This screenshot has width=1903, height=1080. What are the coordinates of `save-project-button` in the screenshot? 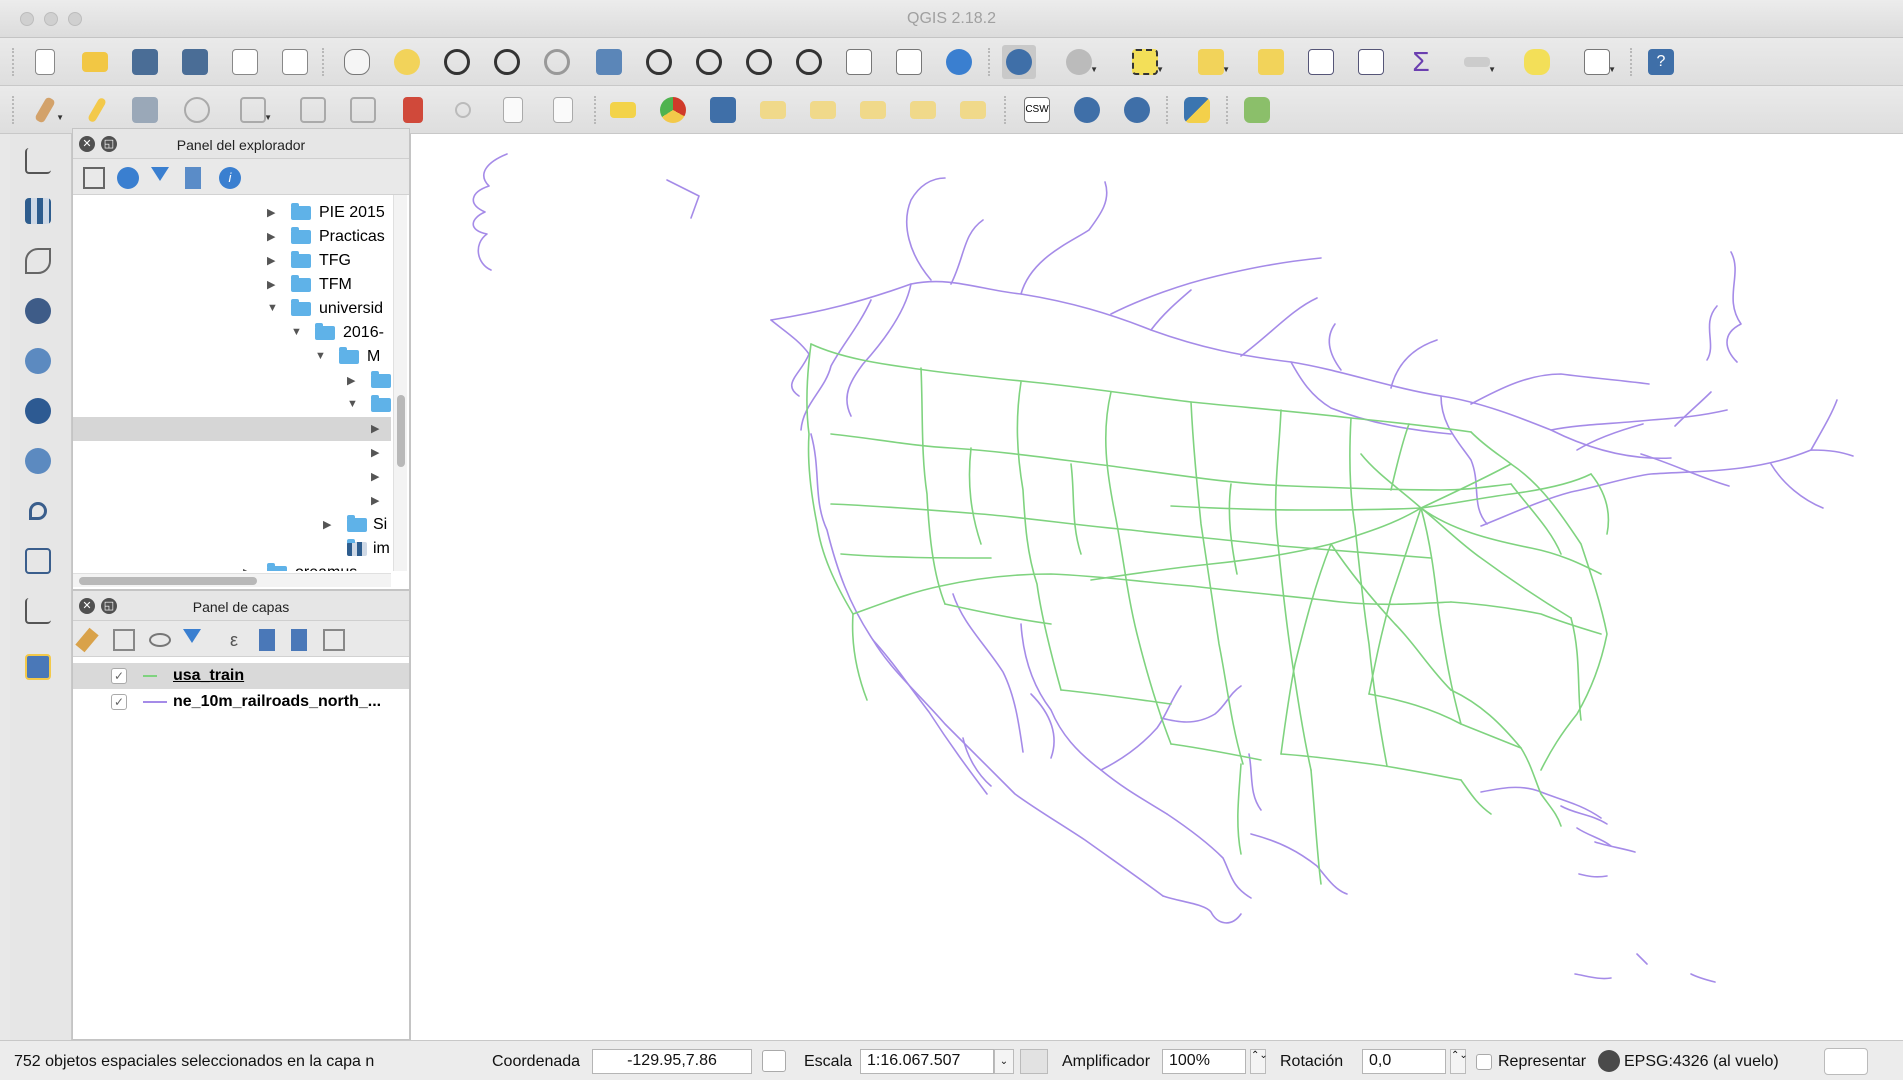 It's located at (145, 62).